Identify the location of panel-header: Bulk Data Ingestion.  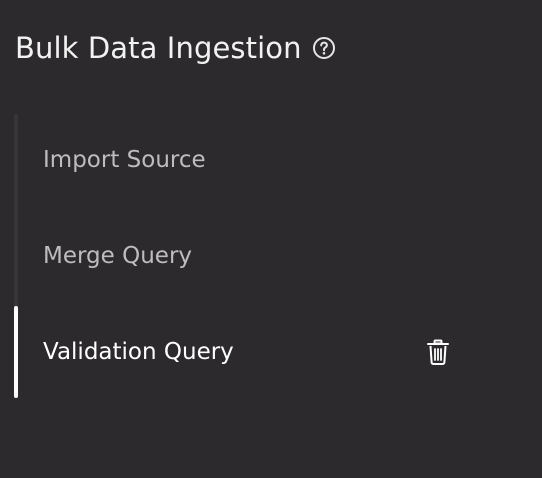
(176, 48).